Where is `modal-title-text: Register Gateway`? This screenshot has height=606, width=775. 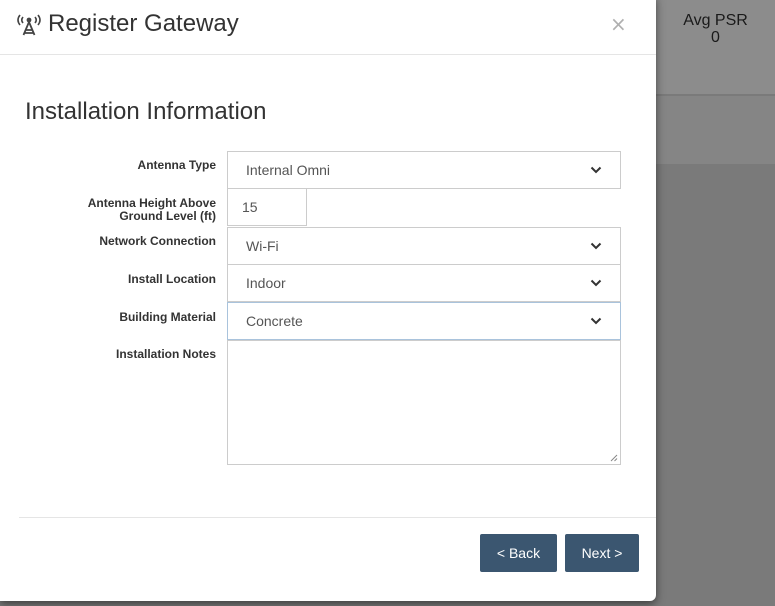 modal-title-text: Register Gateway is located at coordinates (143, 23).